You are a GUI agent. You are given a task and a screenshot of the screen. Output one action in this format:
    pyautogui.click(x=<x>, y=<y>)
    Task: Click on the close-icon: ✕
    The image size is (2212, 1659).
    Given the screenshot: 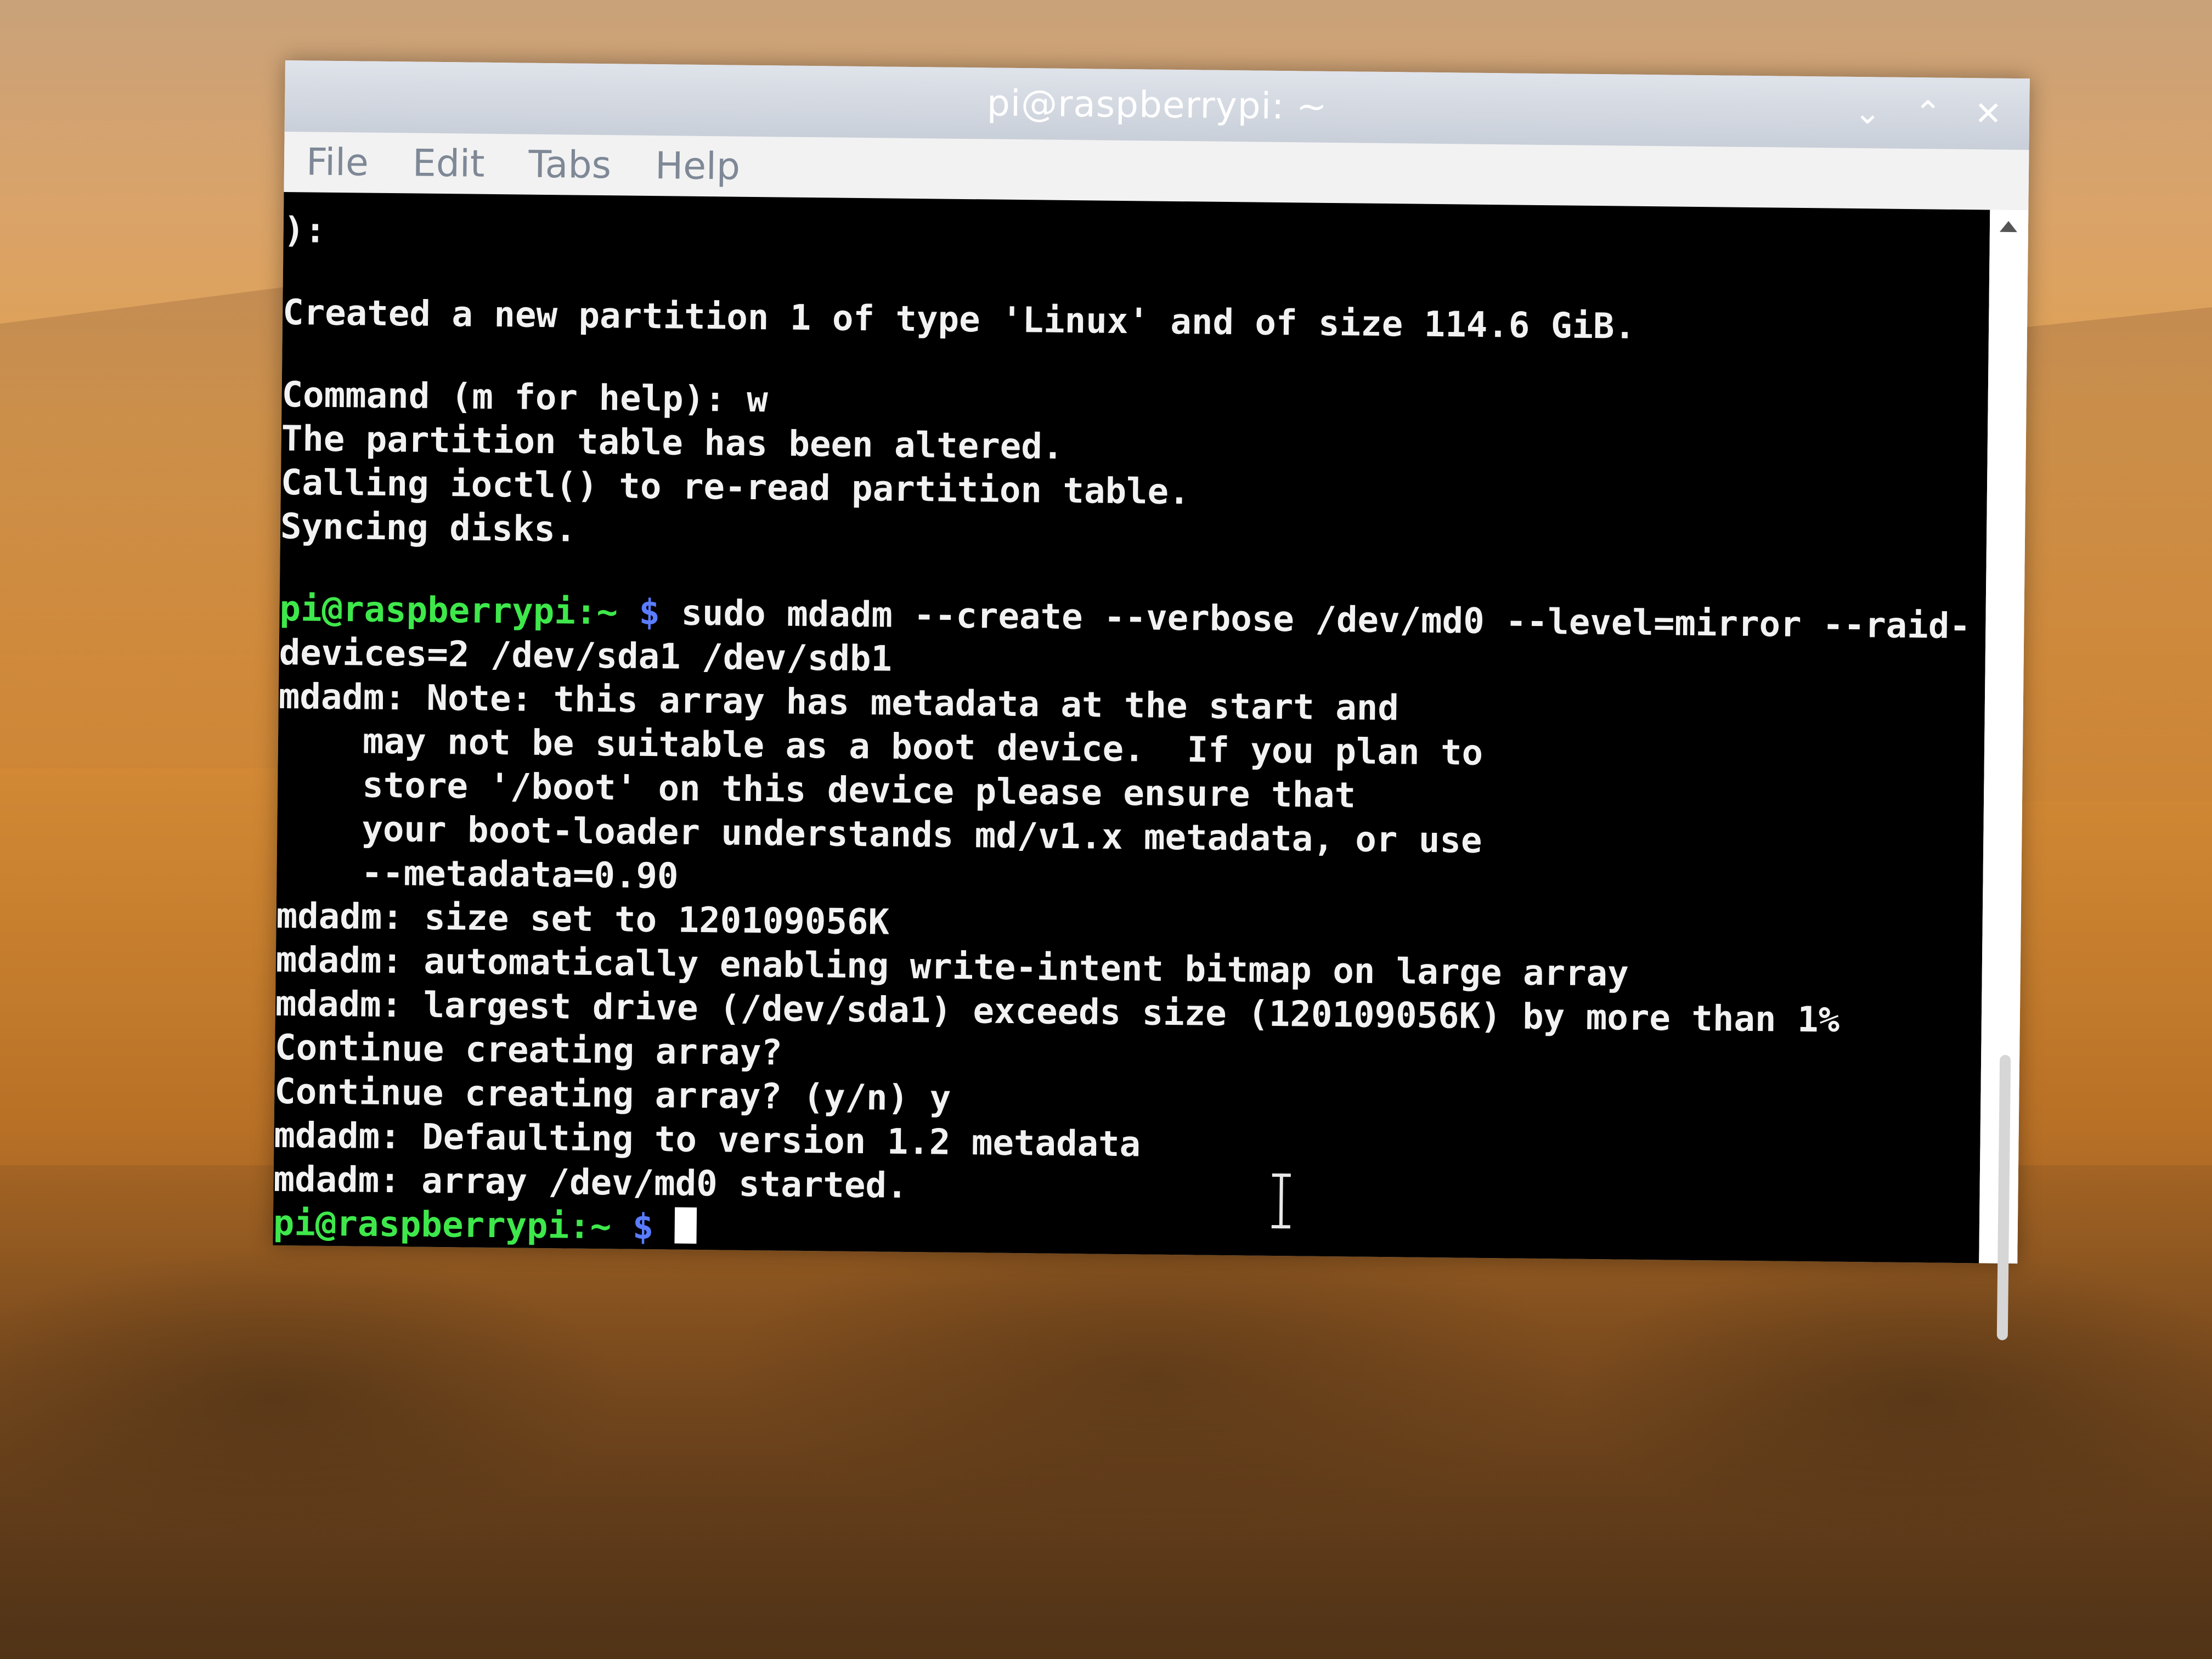 What is the action you would take?
    pyautogui.click(x=1988, y=113)
    